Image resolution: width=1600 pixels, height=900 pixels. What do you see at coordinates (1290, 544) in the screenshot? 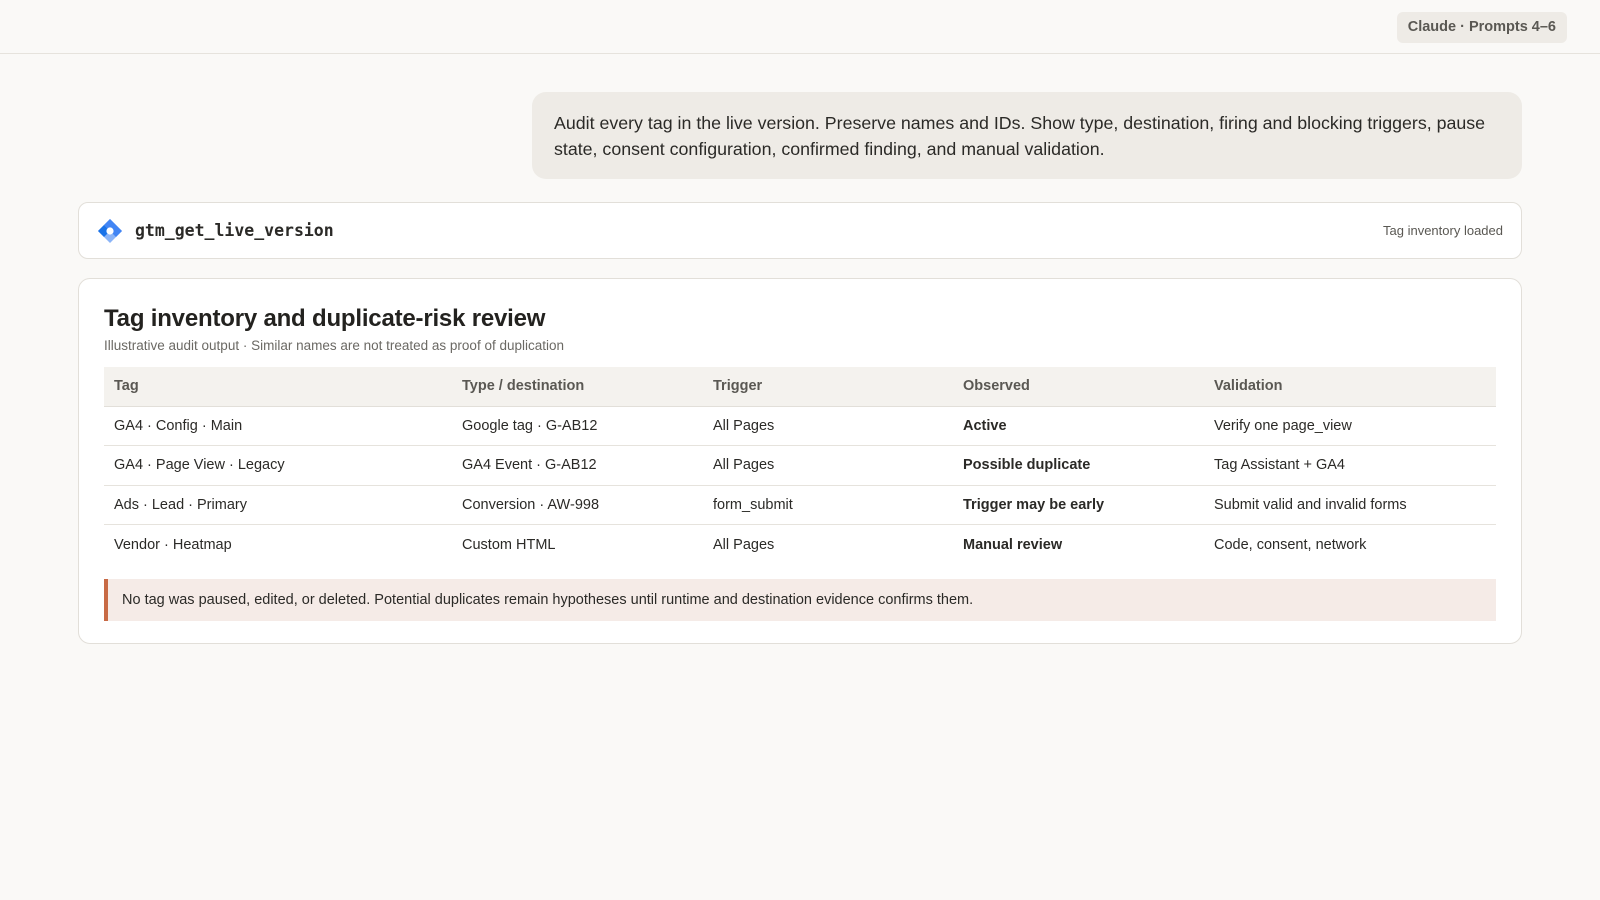
I see `cell-validation: Code, consent, network` at bounding box center [1290, 544].